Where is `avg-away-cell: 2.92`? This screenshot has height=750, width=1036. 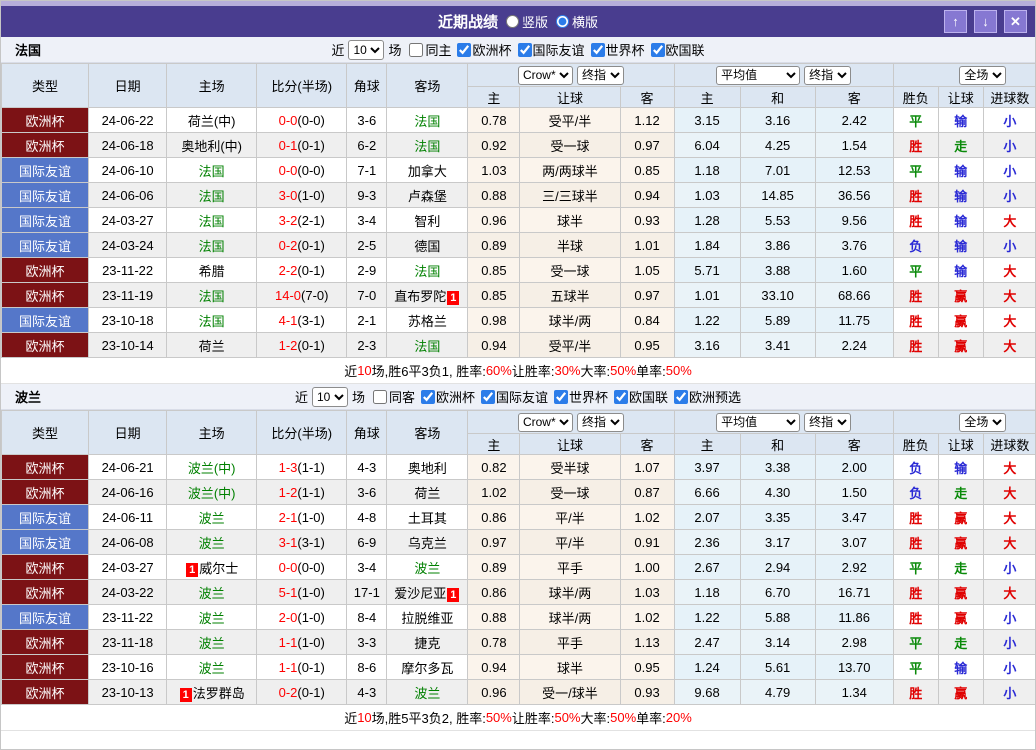
avg-away-cell: 2.92 is located at coordinates (854, 567).